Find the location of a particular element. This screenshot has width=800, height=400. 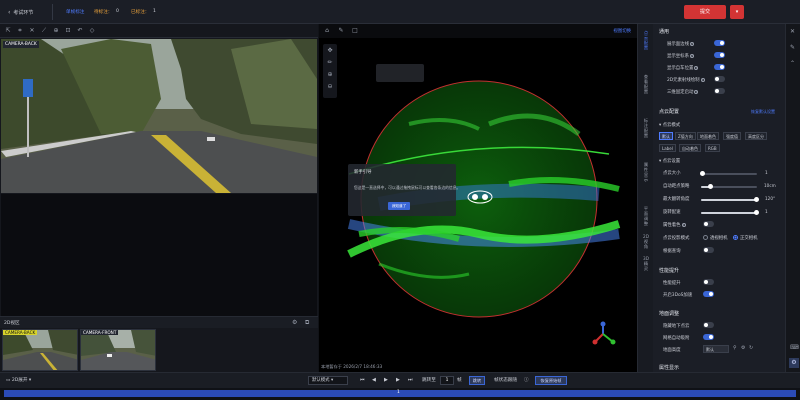

projection-label: 点云投影模式 is located at coordinates (676, 238).